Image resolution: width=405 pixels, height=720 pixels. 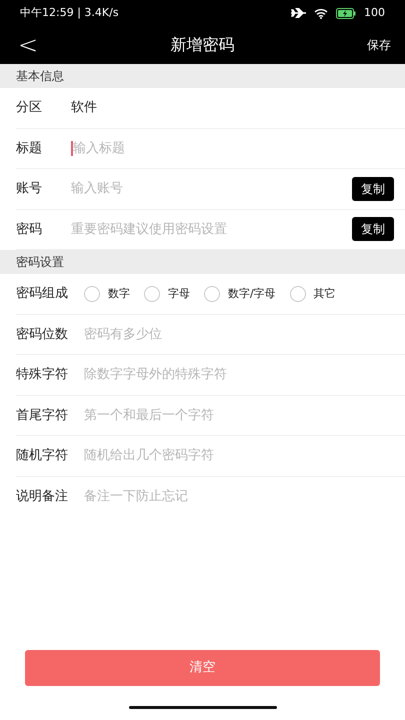 What do you see at coordinates (202, 45) in the screenshot?
I see `page-title: 新增密码` at bounding box center [202, 45].